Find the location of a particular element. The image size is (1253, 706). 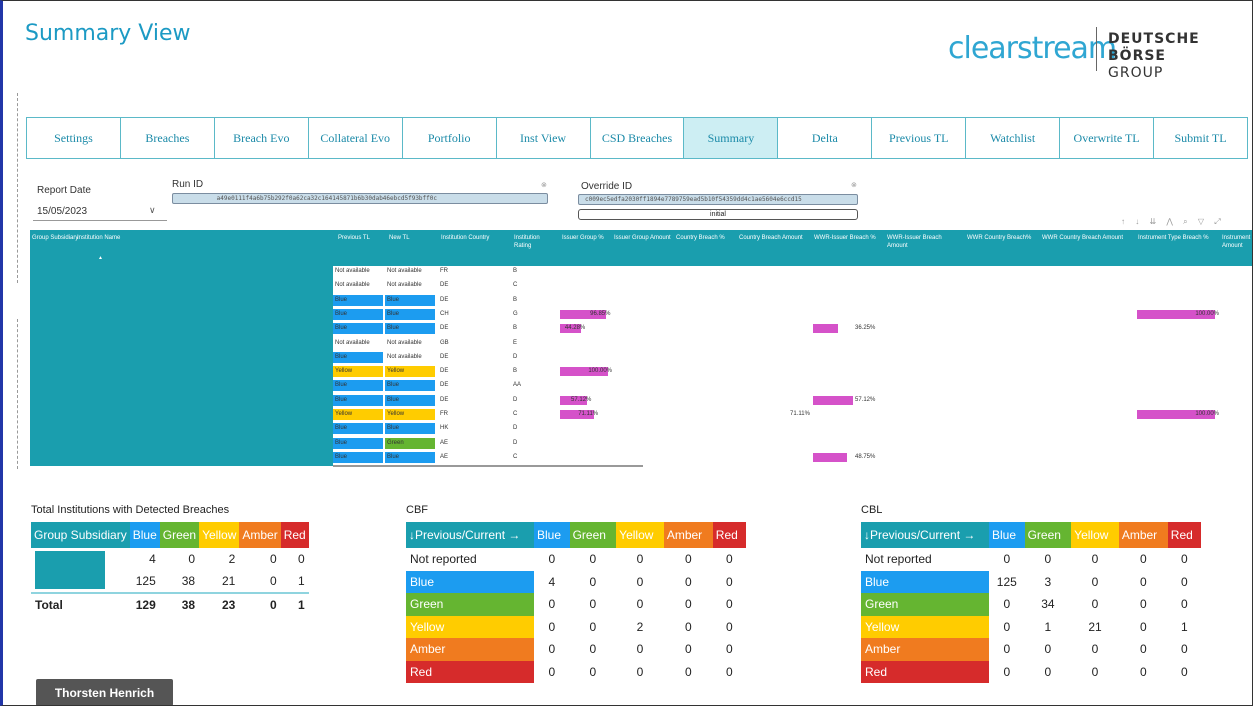

logo-line-1: DEUTSCHE BÖRSE is located at coordinates (1154, 47).